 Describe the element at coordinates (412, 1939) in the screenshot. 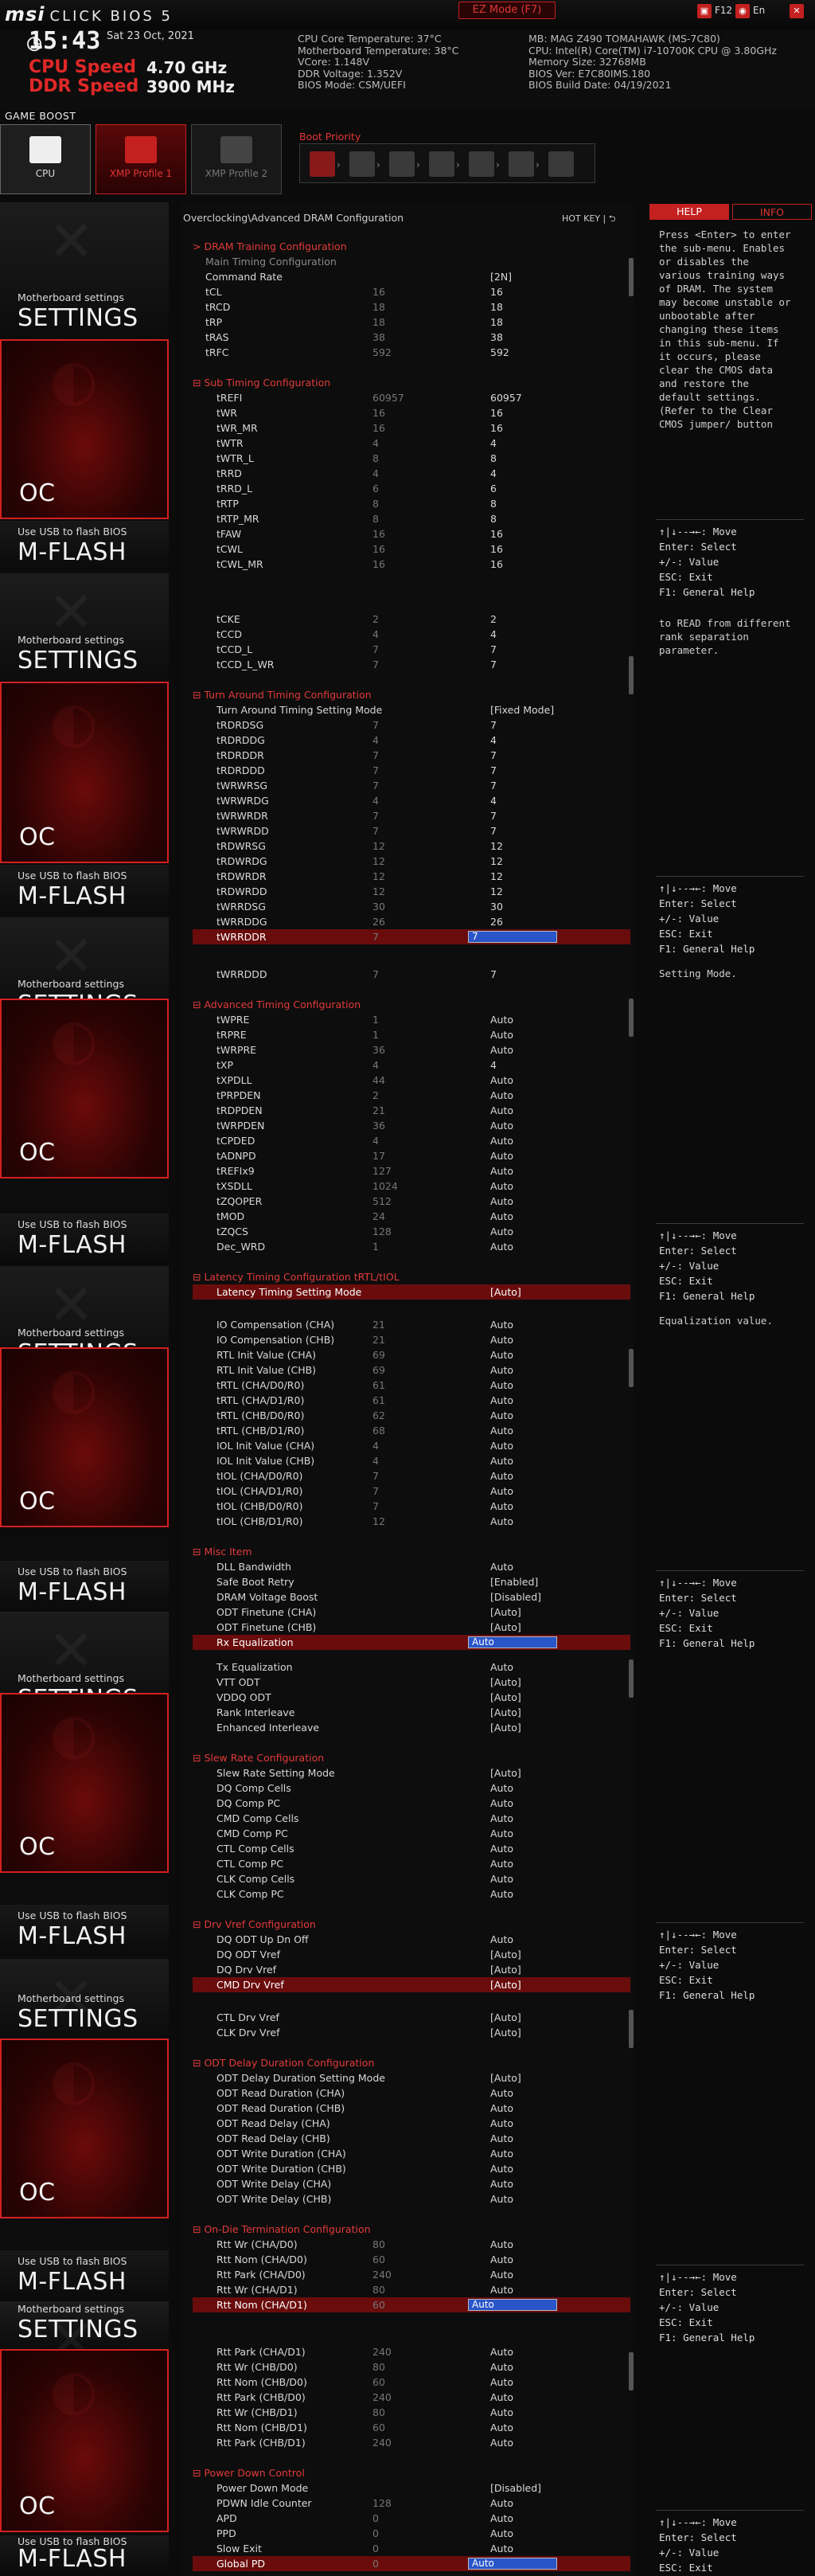

I see `setting-row: DQ ODT Up Dn Off Auto` at that location.